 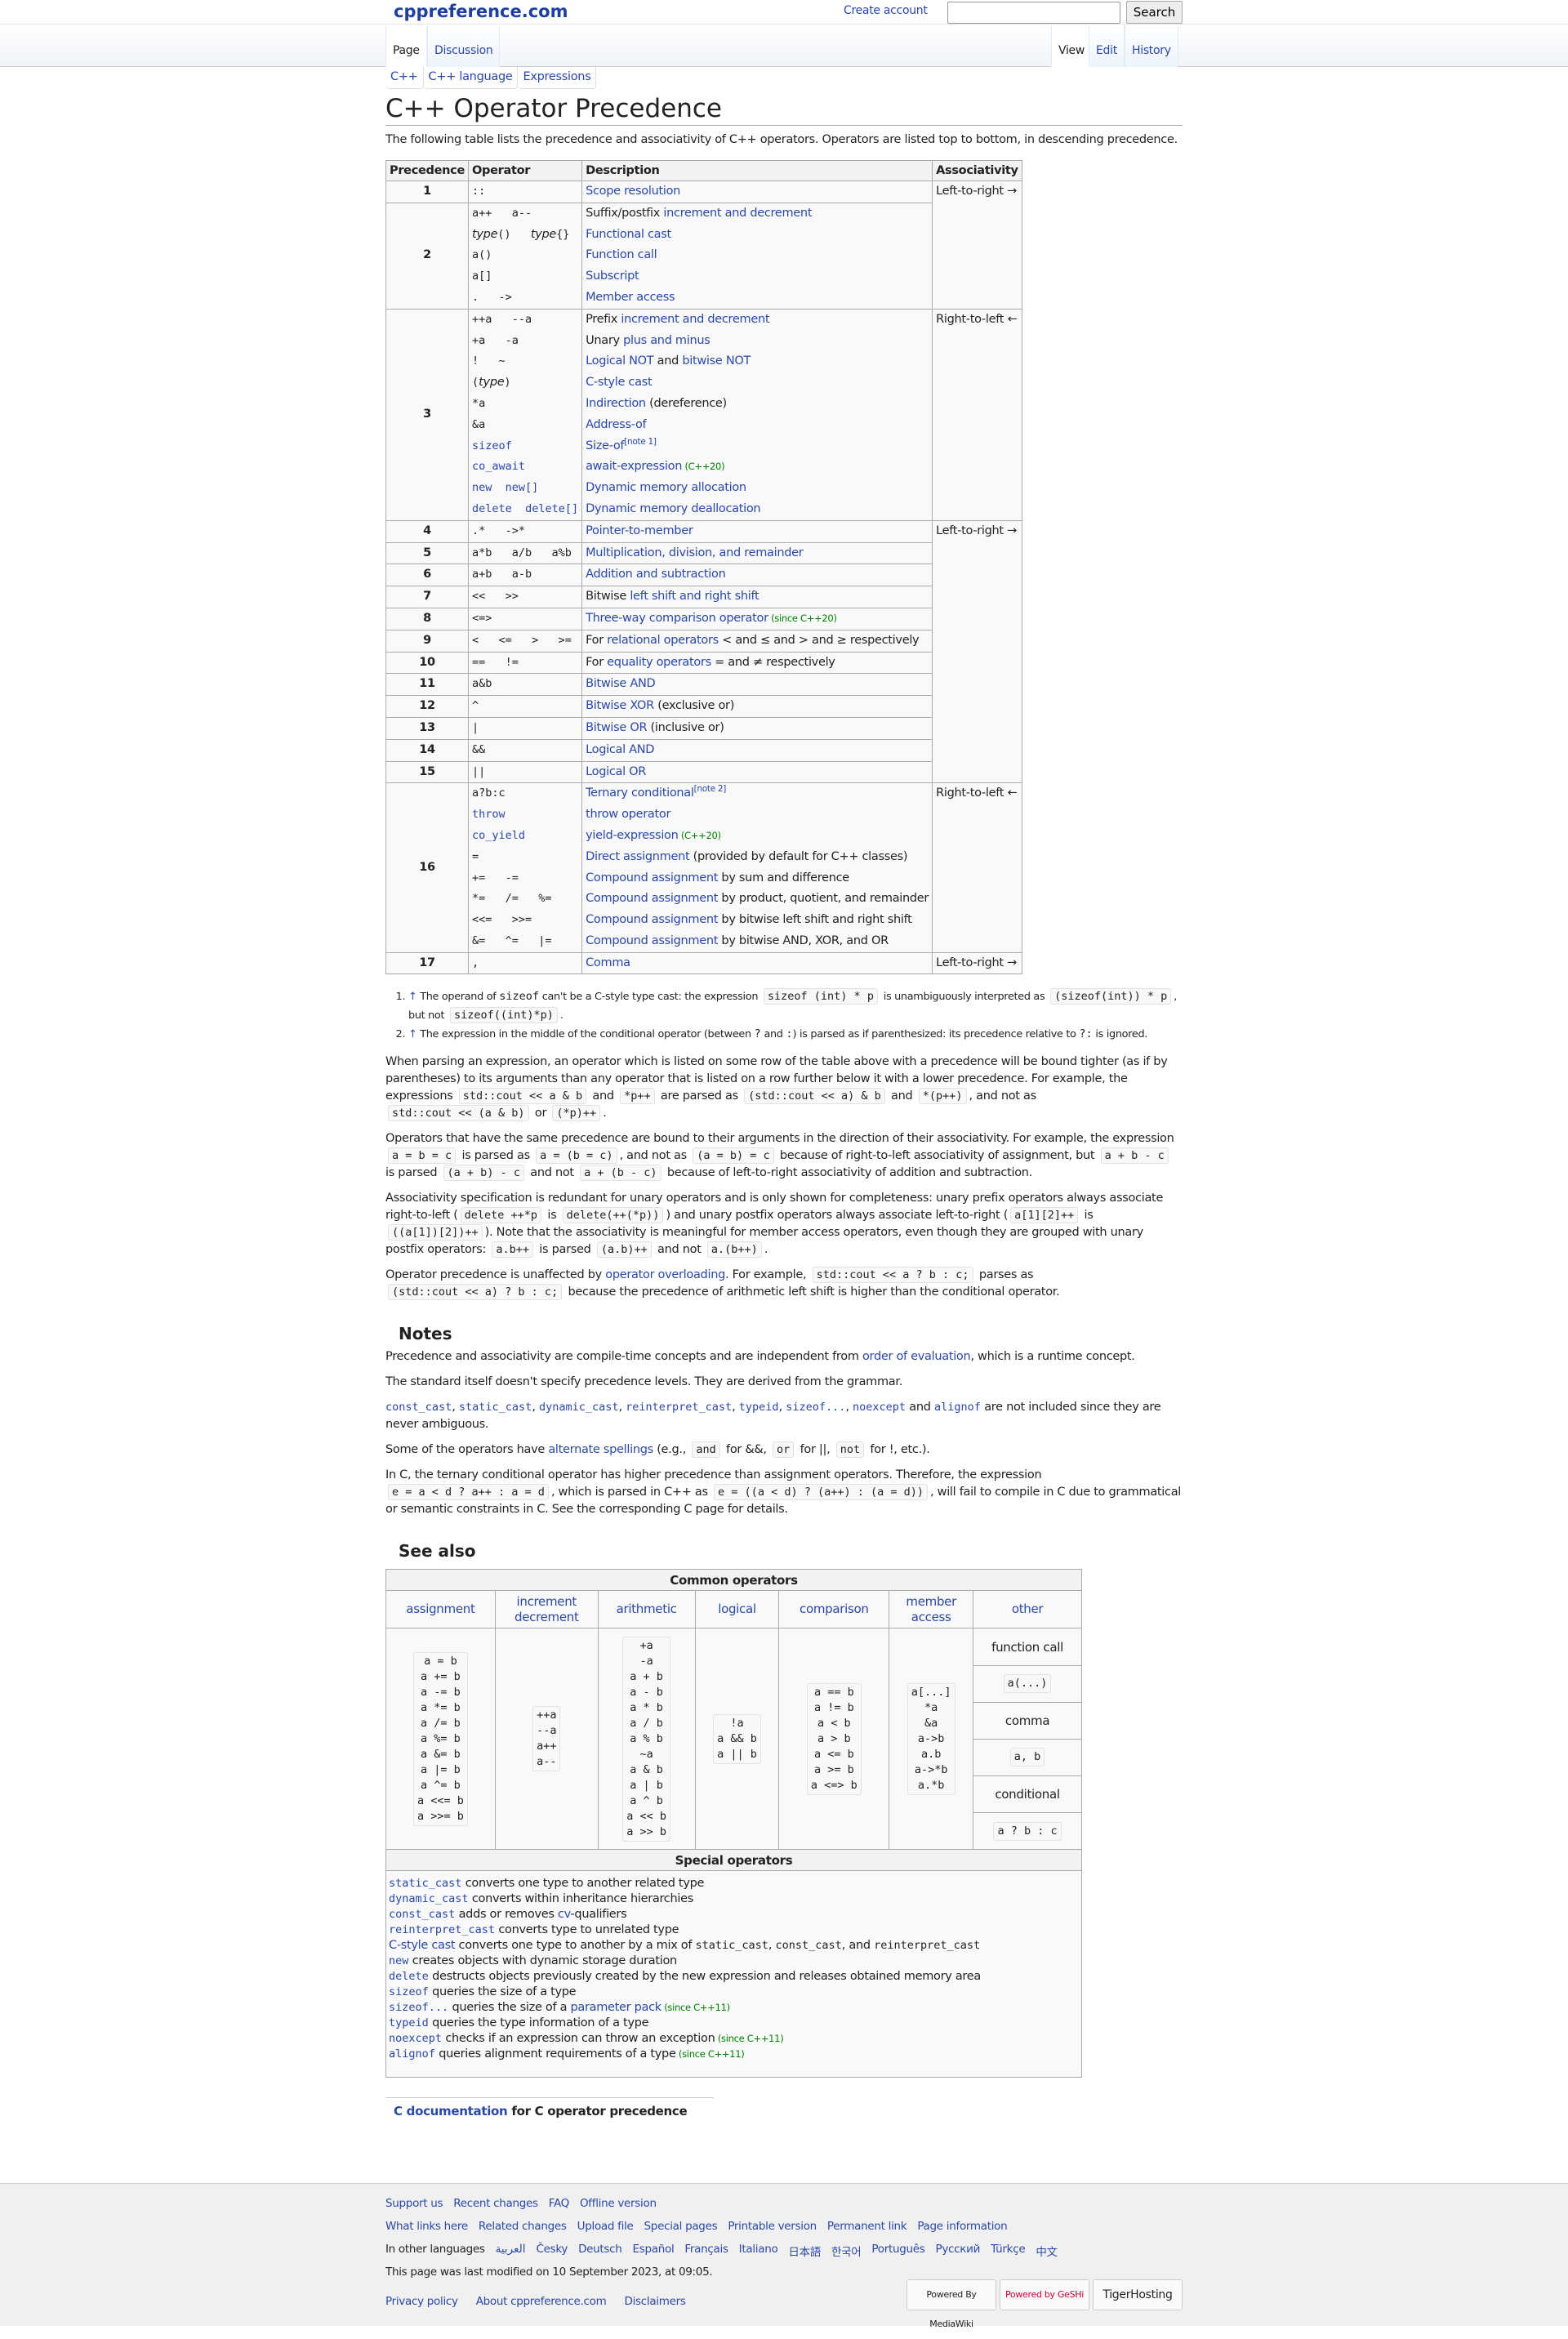 I want to click on keyword-link: new[], so click(x=522, y=487).